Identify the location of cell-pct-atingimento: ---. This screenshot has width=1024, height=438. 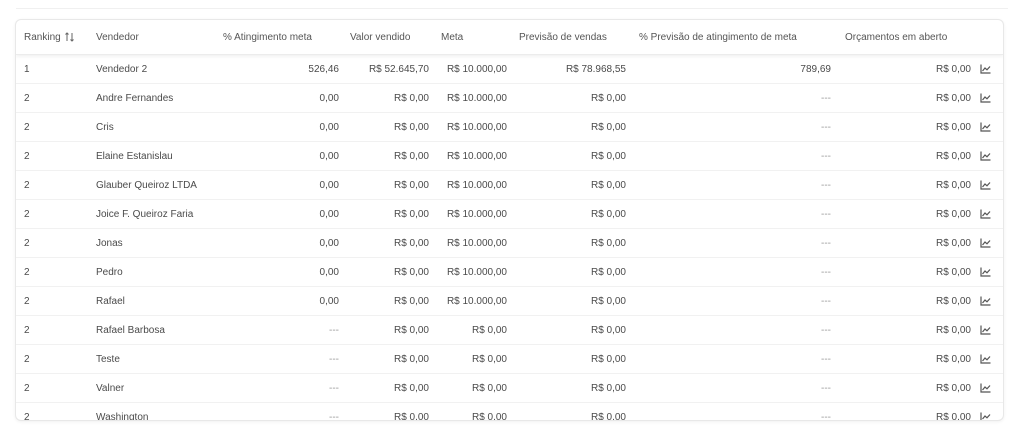
(334, 416).